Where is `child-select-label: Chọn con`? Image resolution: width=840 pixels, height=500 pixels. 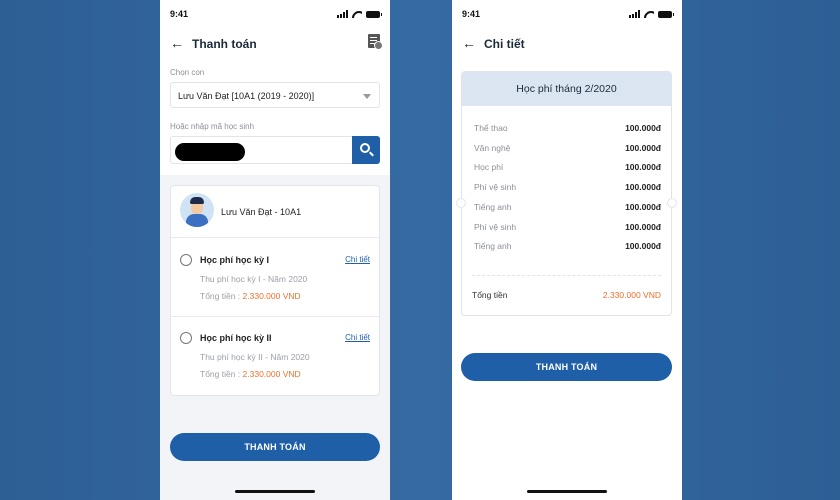 child-select-label: Chọn con is located at coordinates (187, 72).